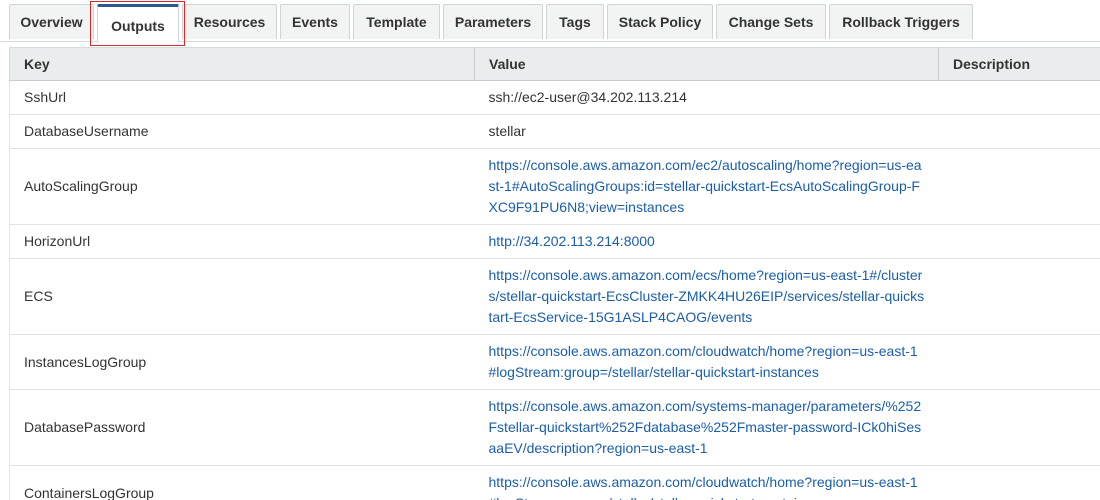 This screenshot has width=1100, height=500. What do you see at coordinates (706, 97) in the screenshot?
I see `row-value: ssh://ec2-user@34.202.113.214` at bounding box center [706, 97].